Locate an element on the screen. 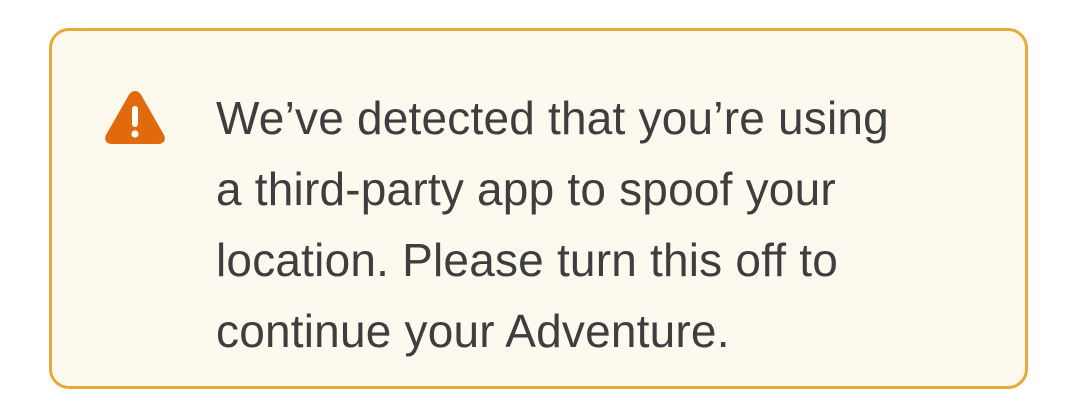 This screenshot has height=419, width=1080. warning-message-line-4: continue your Adventure. is located at coordinates (473, 331).